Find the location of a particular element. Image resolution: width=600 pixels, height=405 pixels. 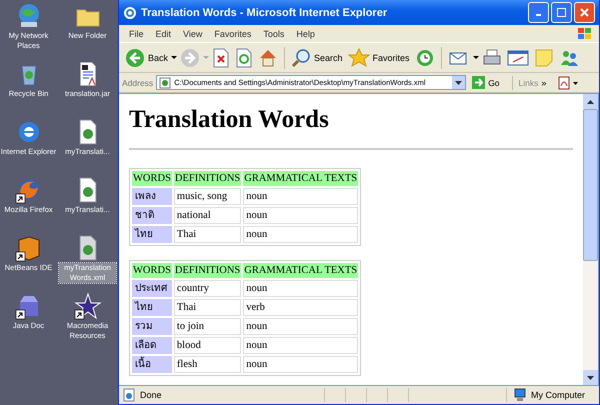

page-heading: Translation Words is located at coordinates (229, 120).